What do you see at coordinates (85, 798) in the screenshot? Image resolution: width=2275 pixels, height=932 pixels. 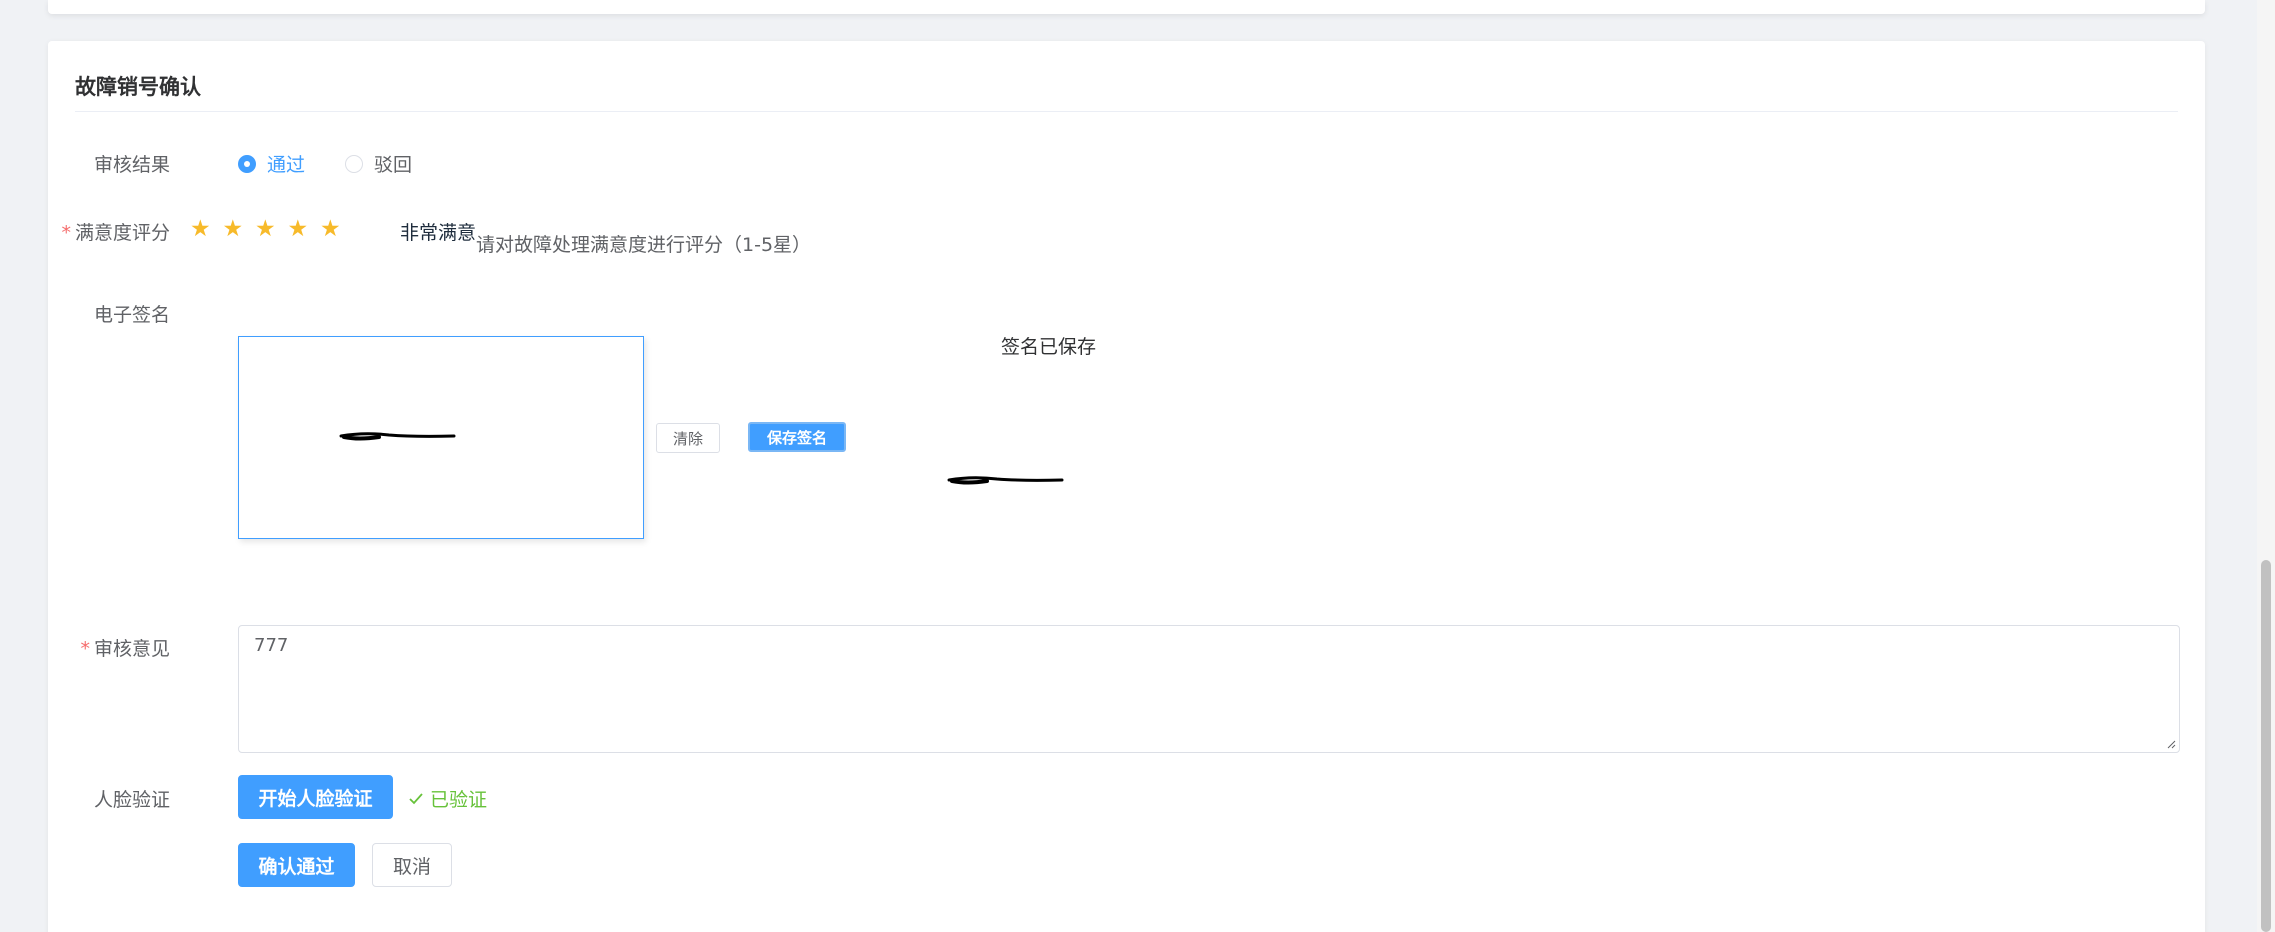 I see `face-label: 人脸验证` at bounding box center [85, 798].